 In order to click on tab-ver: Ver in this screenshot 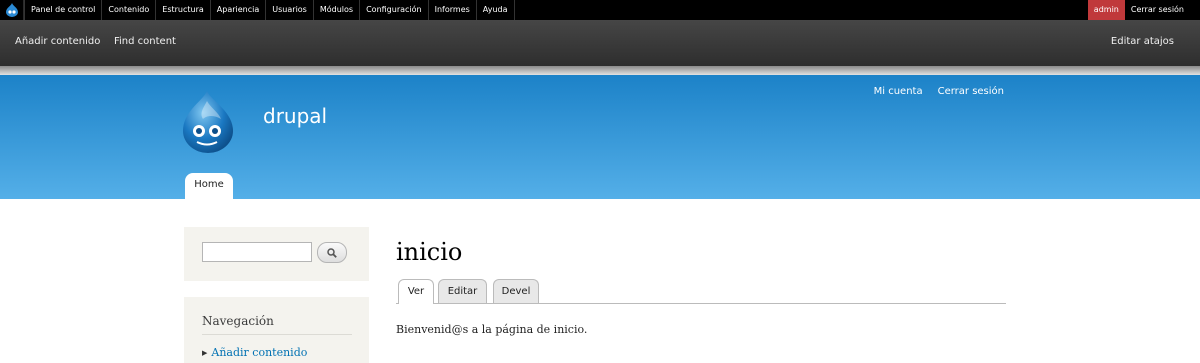, I will do `click(416, 291)`.